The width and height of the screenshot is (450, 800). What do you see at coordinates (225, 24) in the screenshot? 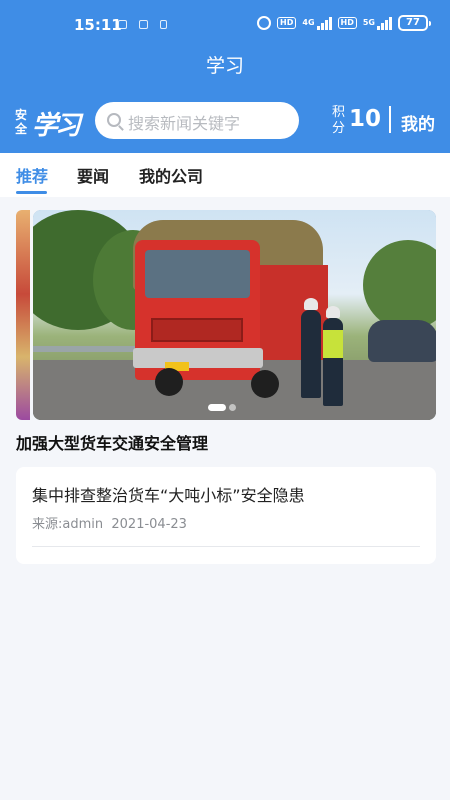
I see `status-bar: 15:11 HD 4G HD 5G 77` at bounding box center [225, 24].